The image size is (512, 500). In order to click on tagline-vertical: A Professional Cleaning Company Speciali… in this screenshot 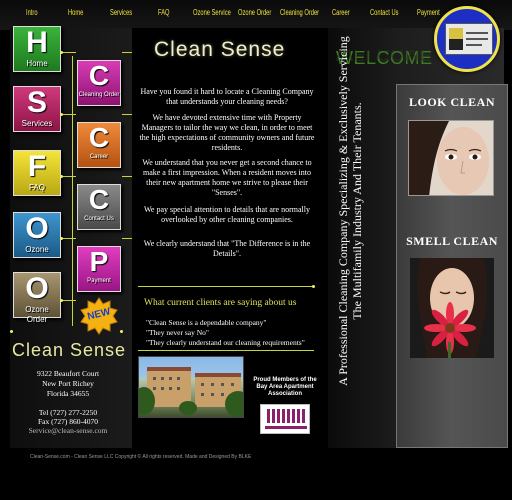, I will do `click(350, 211)`.